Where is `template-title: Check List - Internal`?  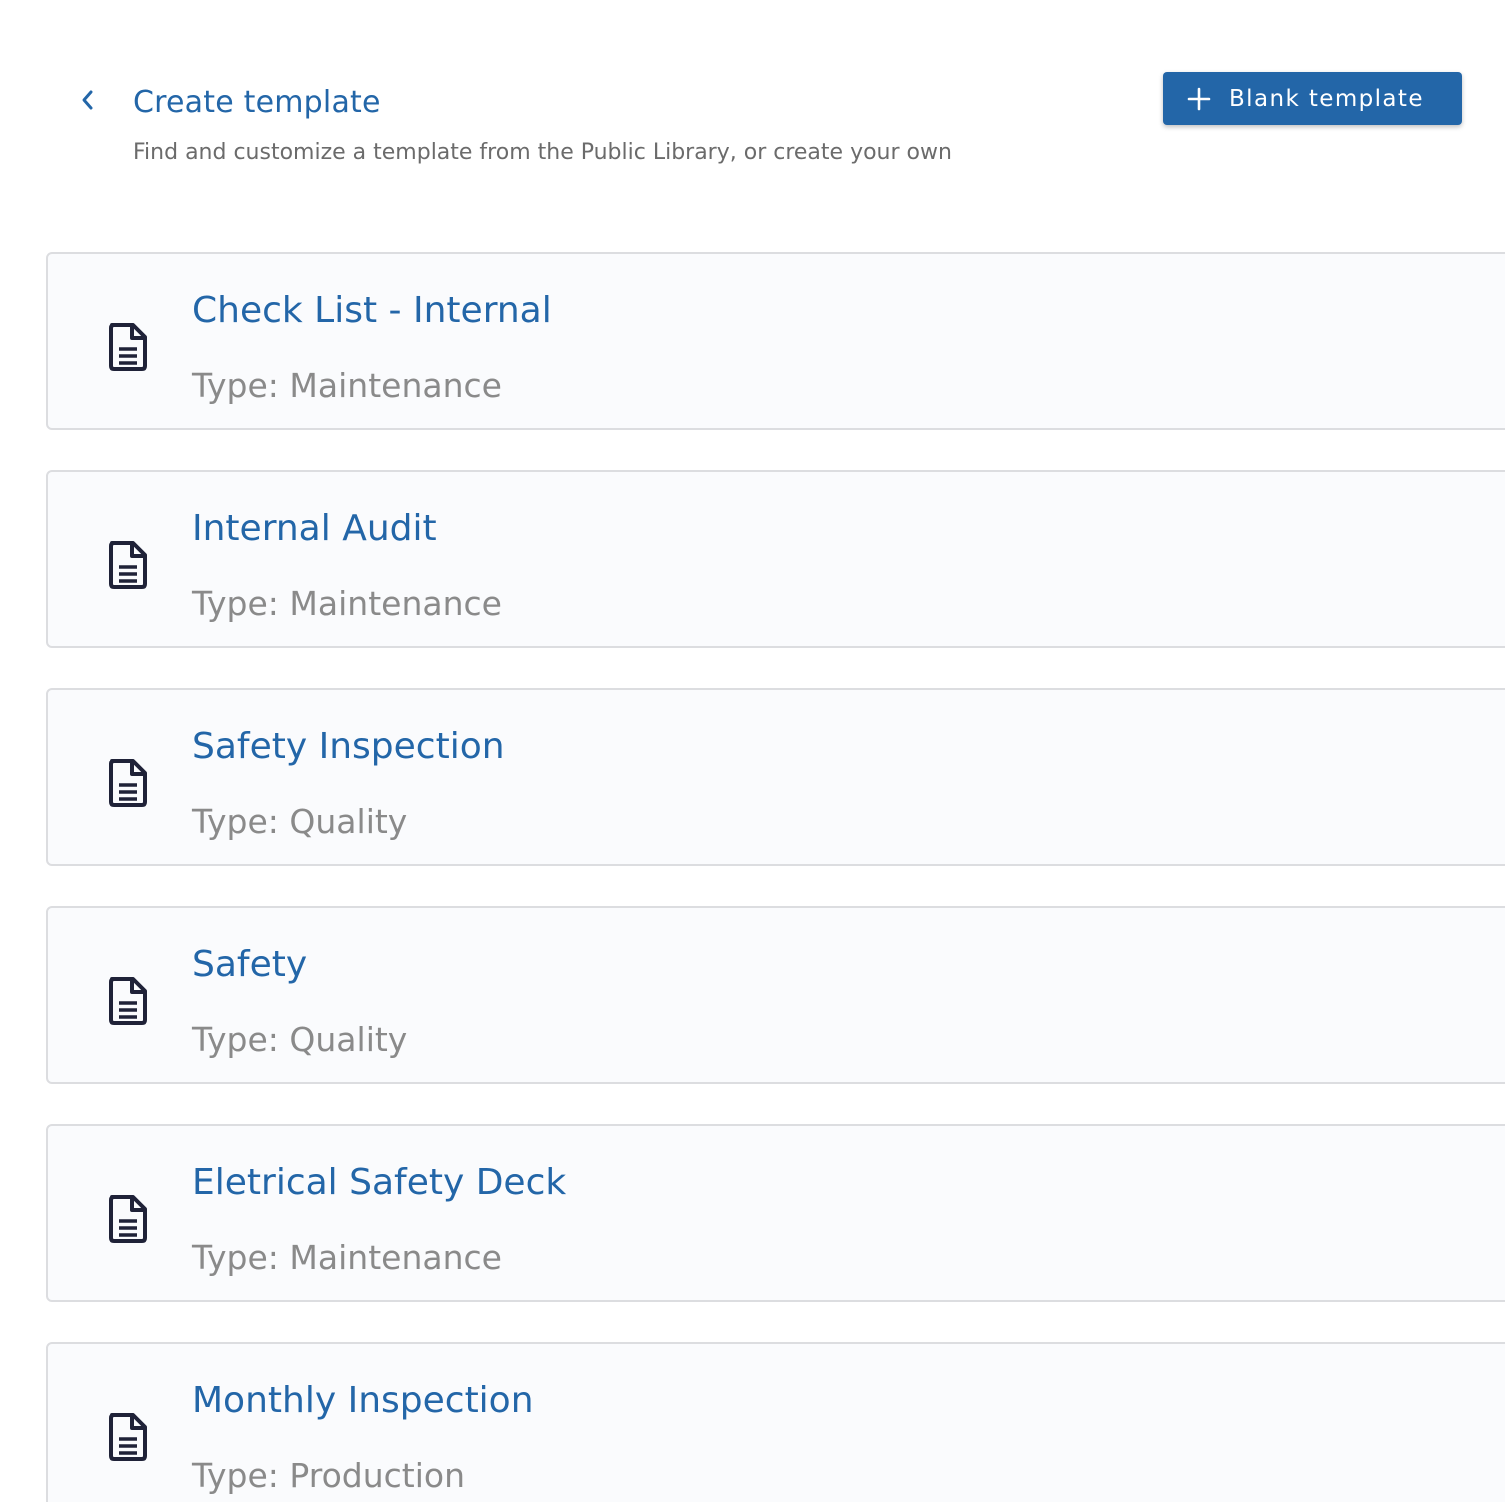 template-title: Check List - Internal is located at coordinates (372, 310).